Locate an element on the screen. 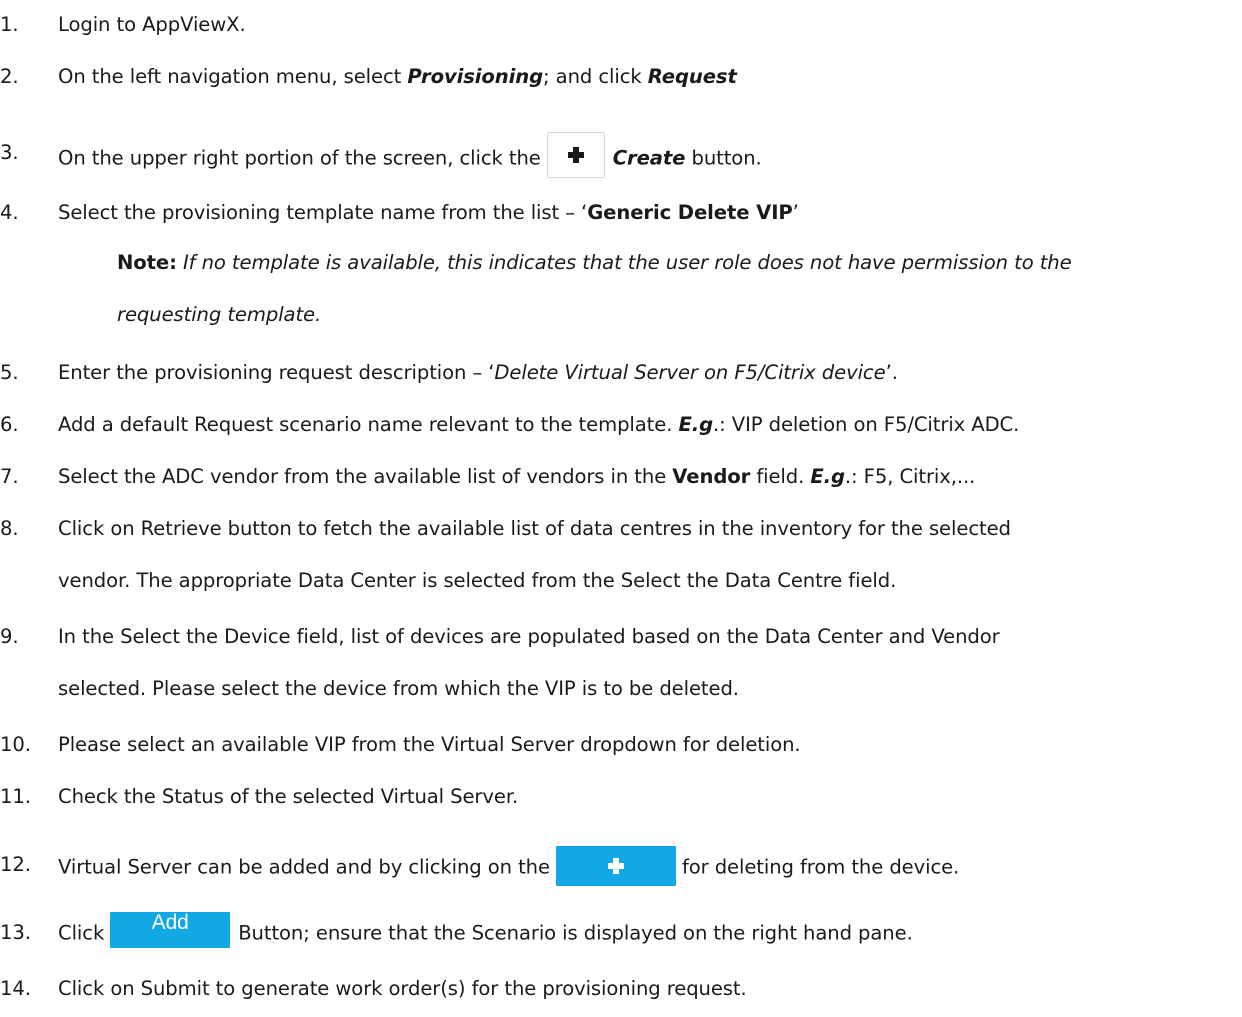 This screenshot has height=1017, width=1242. note-line-2: requesting template. is located at coordinates (219, 315).